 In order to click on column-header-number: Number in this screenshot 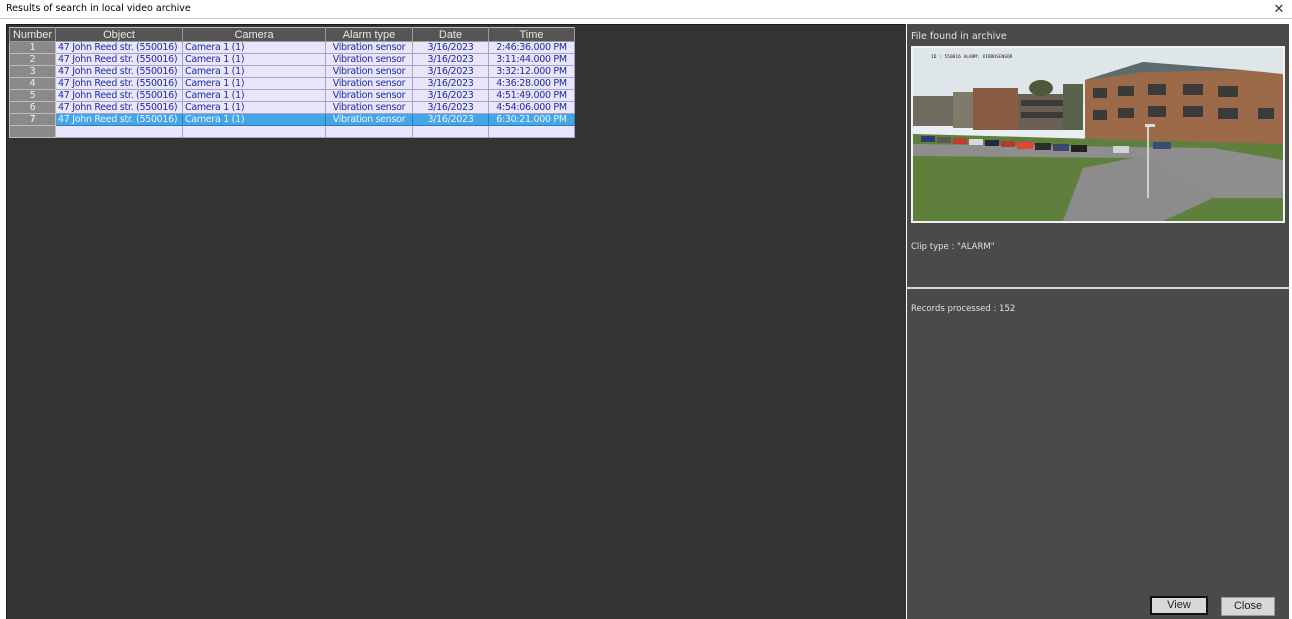, I will do `click(32, 34)`.